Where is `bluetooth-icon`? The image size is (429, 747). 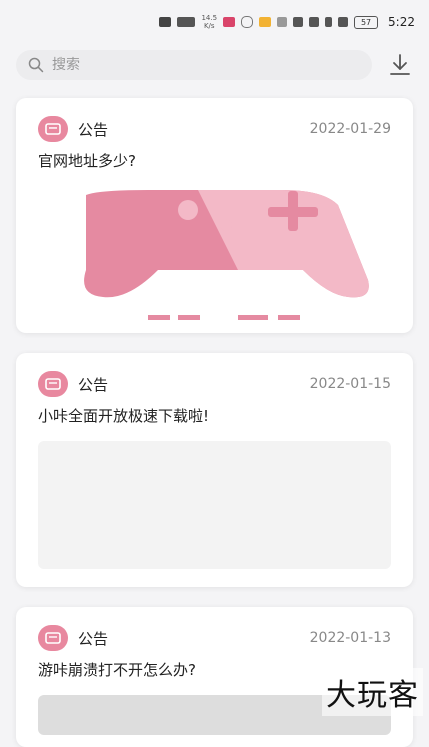
bluetooth-icon is located at coordinates (329, 22).